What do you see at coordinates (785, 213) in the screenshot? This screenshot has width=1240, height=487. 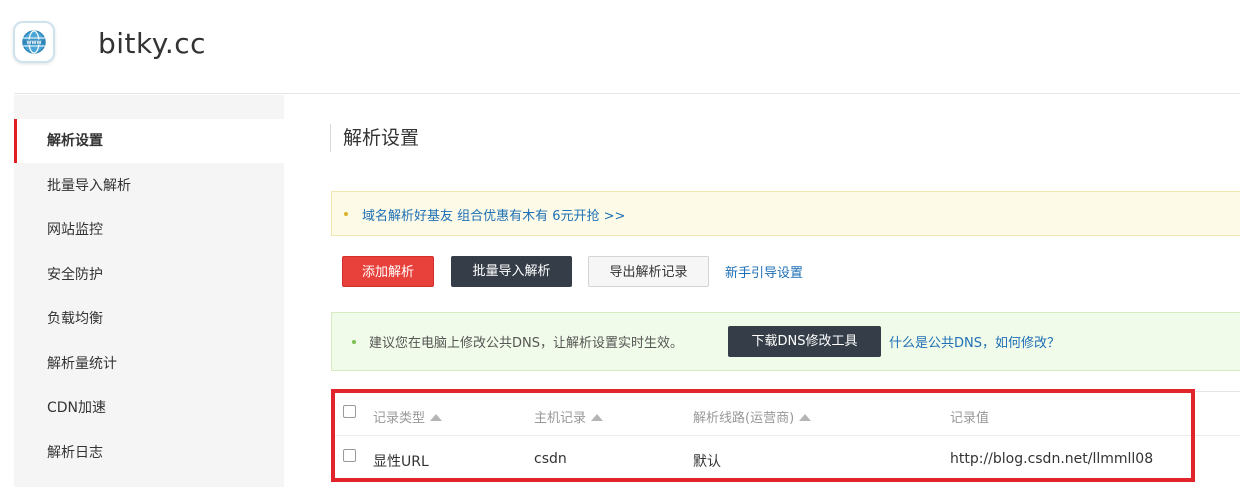 I see `promo-banner: 域名解析好基友 组合优惠有木有 6元开抢 >>` at bounding box center [785, 213].